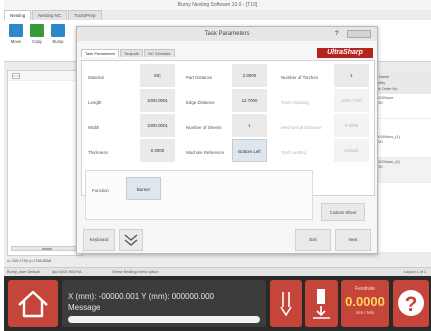 This screenshot has height=331, width=431. What do you see at coordinates (157, 150) in the screenshot?
I see `thickness-field: 0.0000` at bounding box center [157, 150].